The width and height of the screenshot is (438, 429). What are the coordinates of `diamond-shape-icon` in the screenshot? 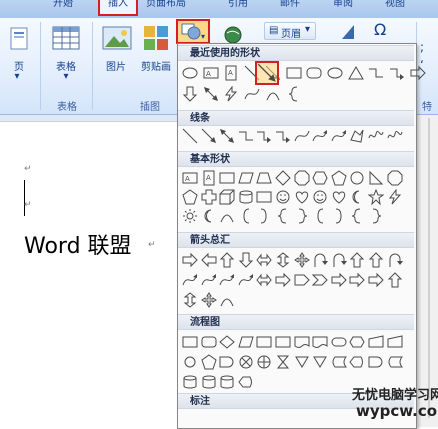 It's located at (283, 178).